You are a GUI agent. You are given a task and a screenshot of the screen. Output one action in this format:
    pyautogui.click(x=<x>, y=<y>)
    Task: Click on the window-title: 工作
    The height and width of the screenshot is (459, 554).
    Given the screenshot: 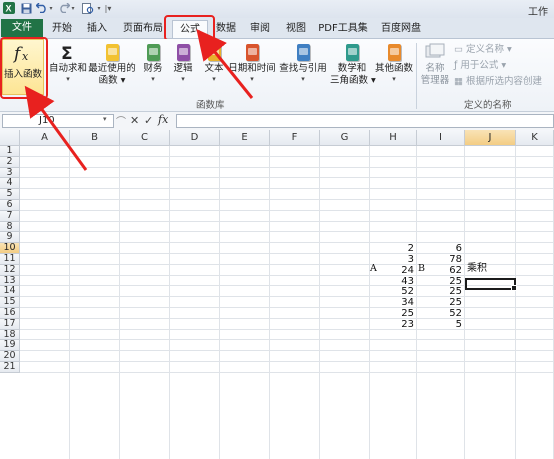 What is the action you would take?
    pyautogui.click(x=538, y=12)
    